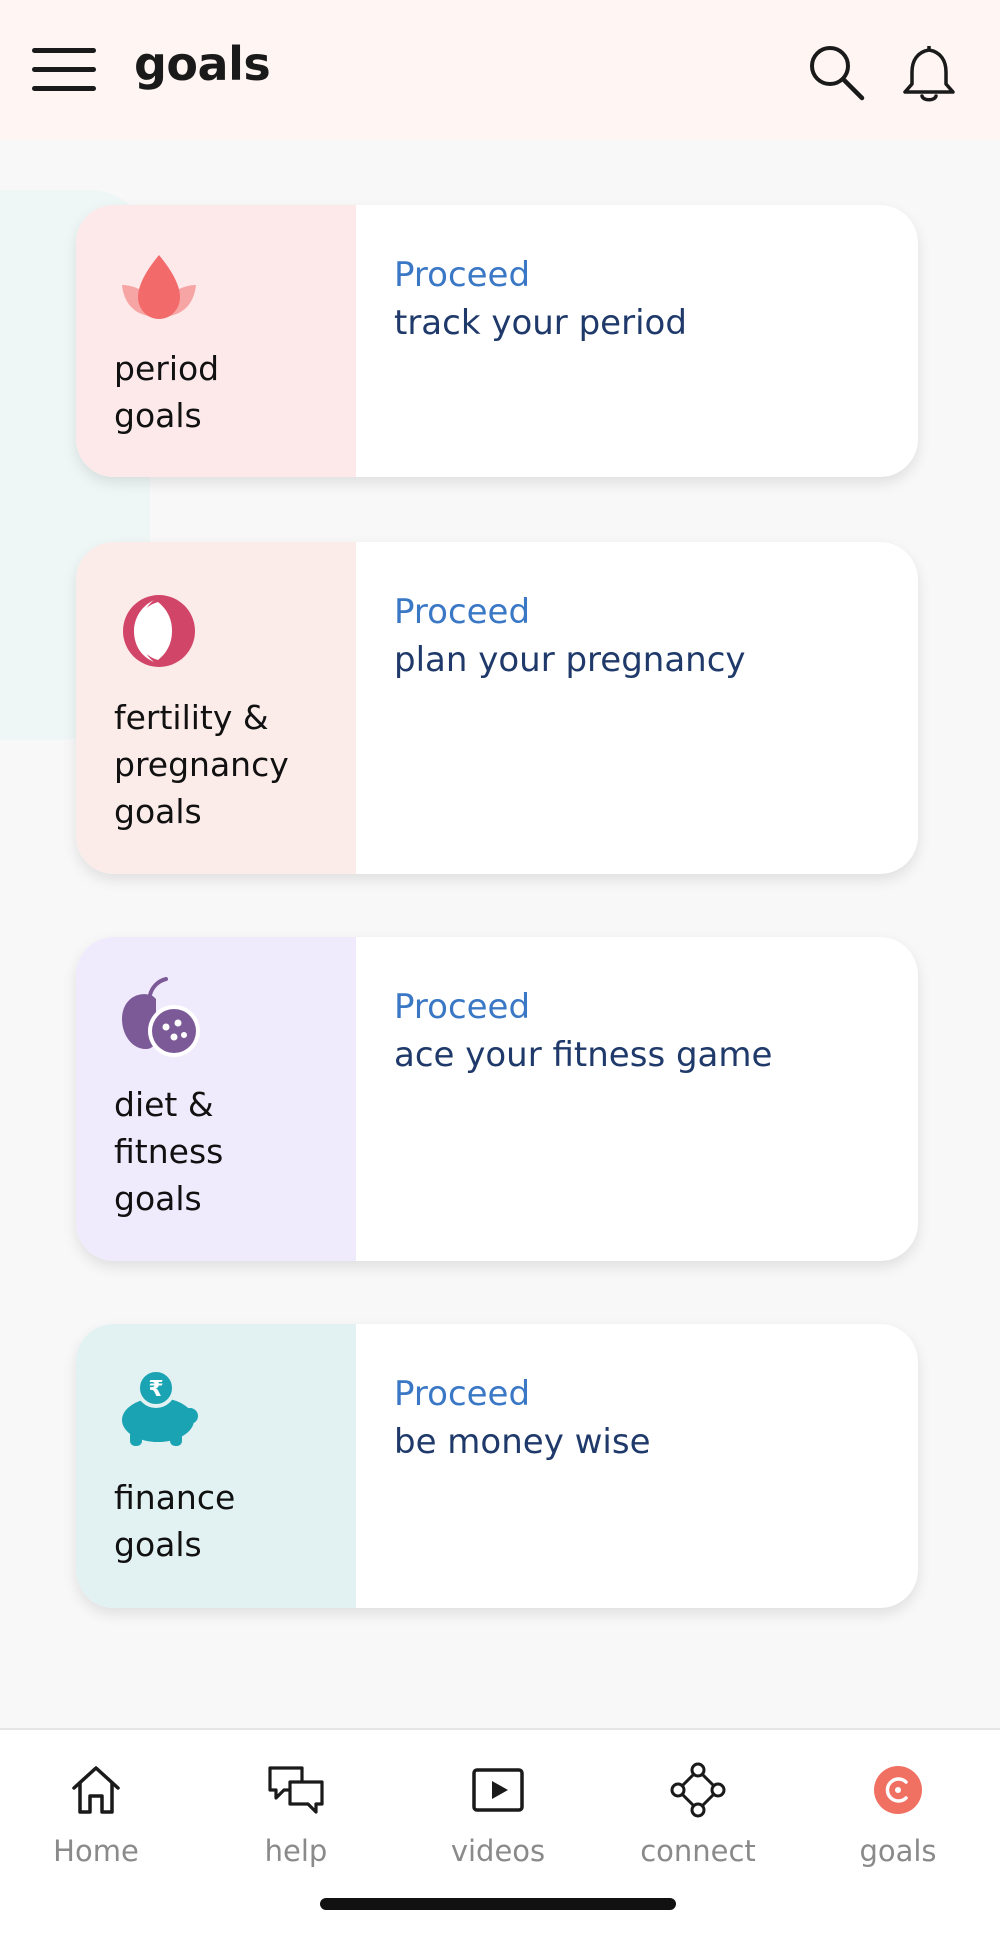 The height and width of the screenshot is (1938, 1000). Describe the element at coordinates (929, 73) in the screenshot. I see `bell-icon` at that location.